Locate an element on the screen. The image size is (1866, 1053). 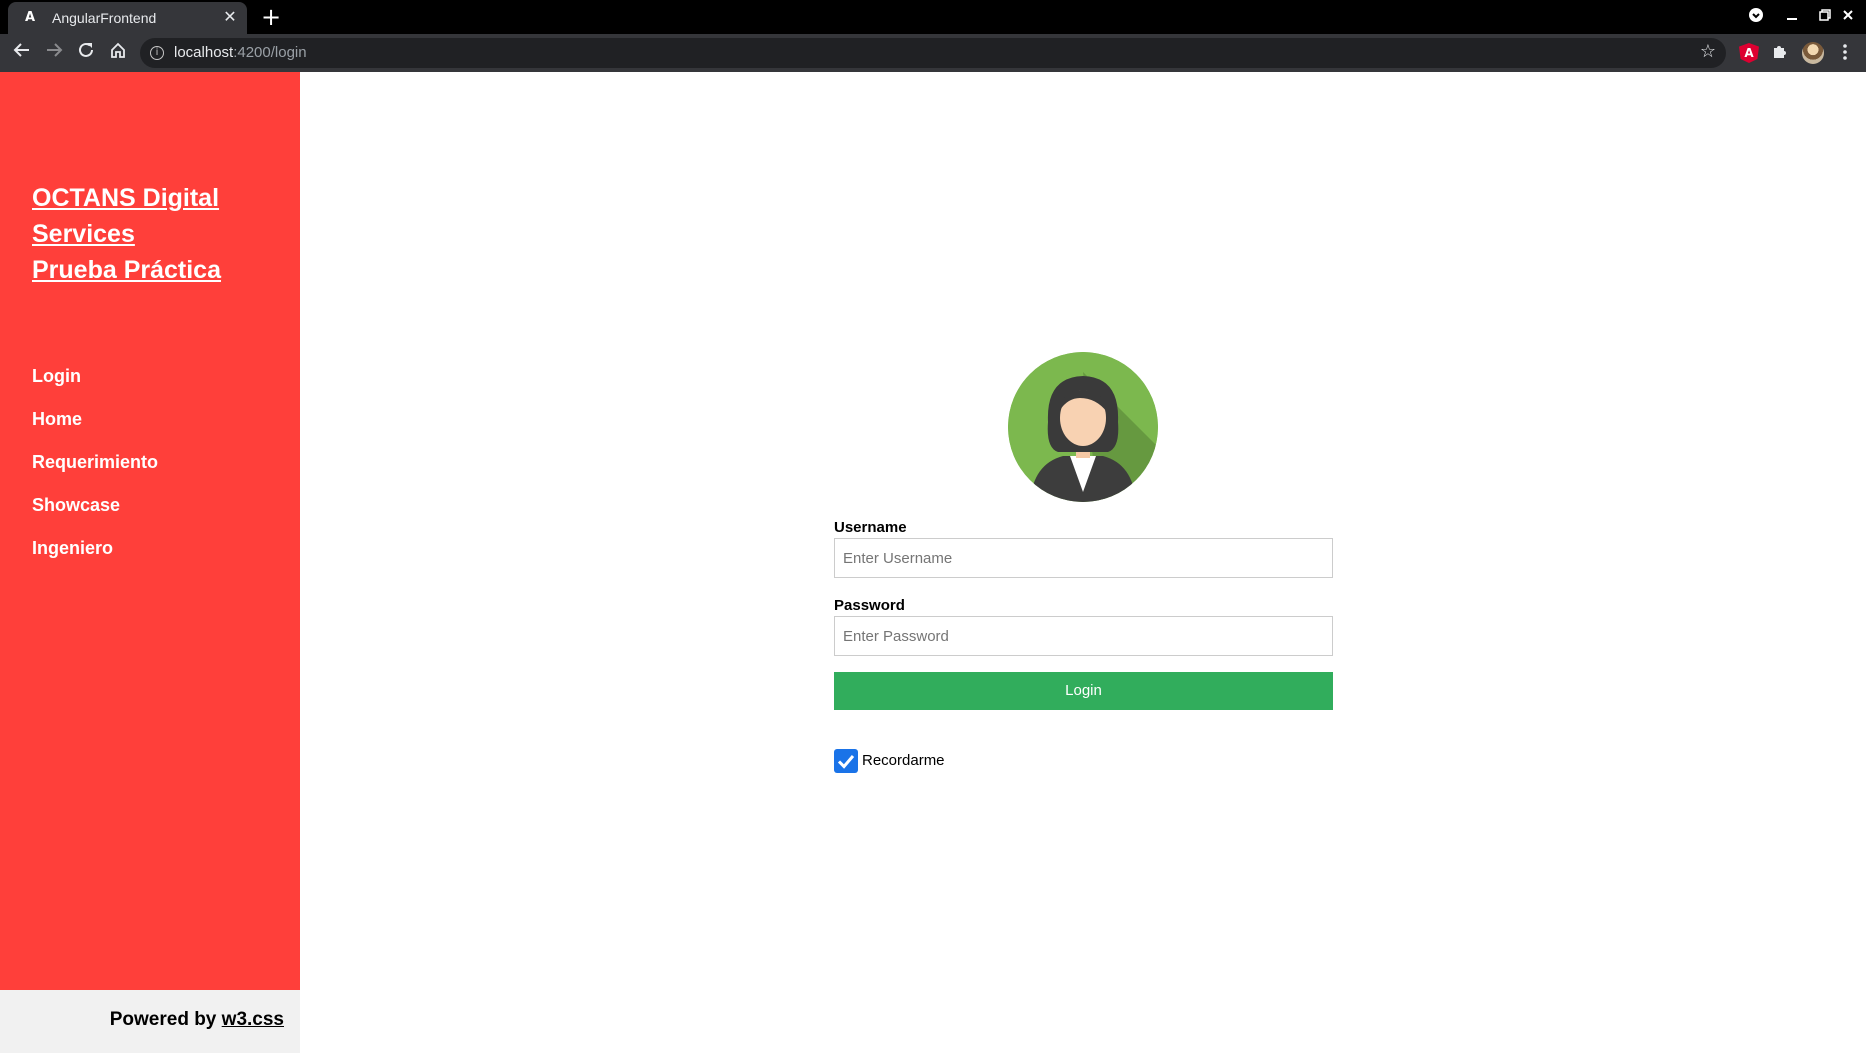
angular-extension-icon: A is located at coordinates (1749, 53).